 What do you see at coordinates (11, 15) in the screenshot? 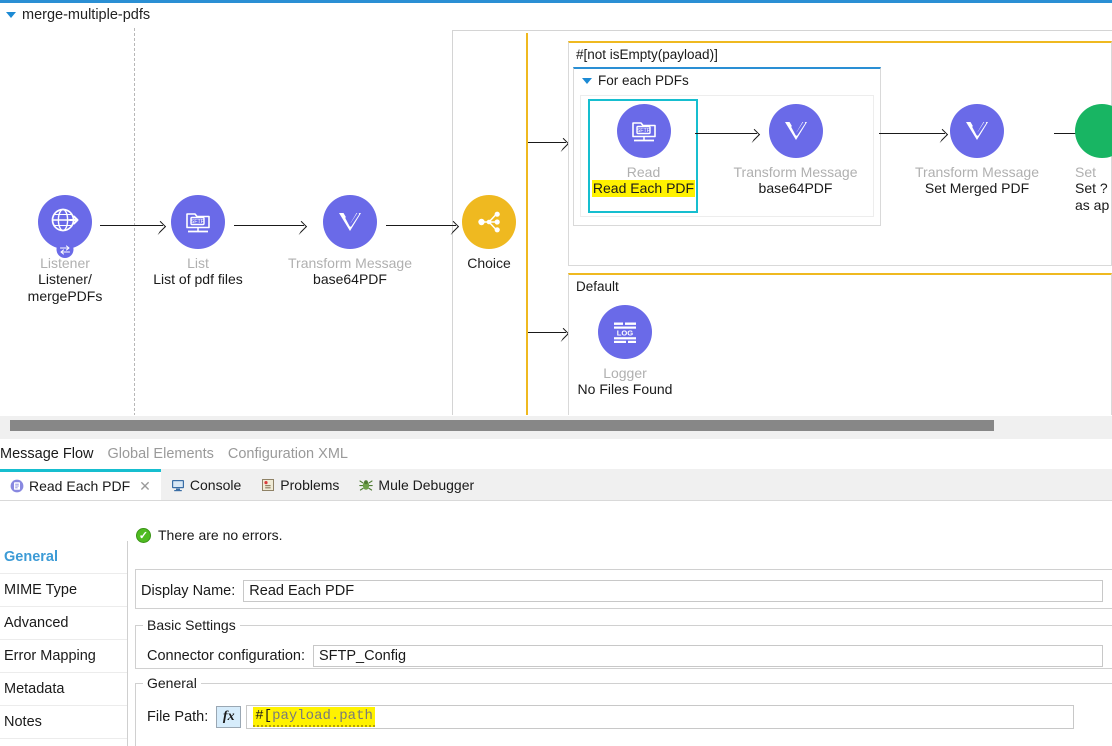
I see `collapse-triangle-icon` at bounding box center [11, 15].